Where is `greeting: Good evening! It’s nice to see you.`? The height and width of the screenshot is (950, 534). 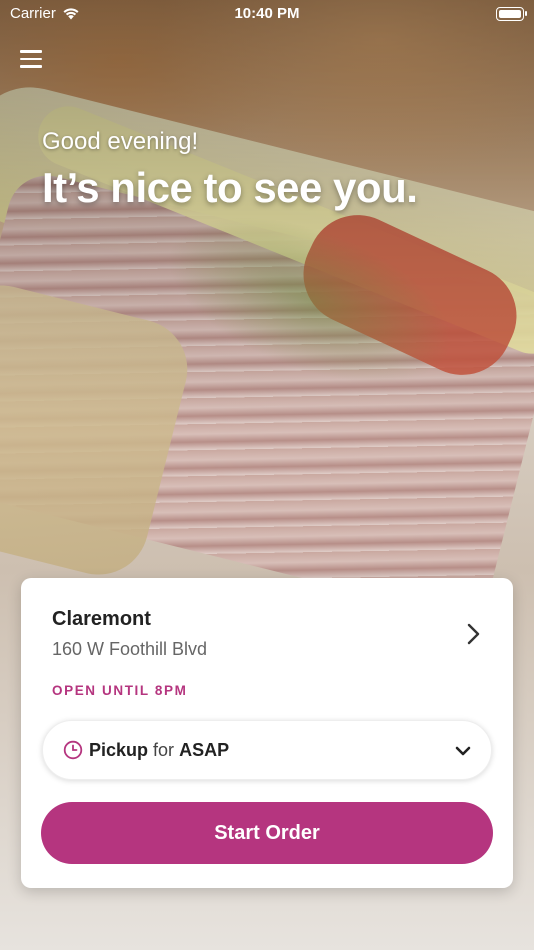 greeting: Good evening! It’s nice to see you. is located at coordinates (230, 170).